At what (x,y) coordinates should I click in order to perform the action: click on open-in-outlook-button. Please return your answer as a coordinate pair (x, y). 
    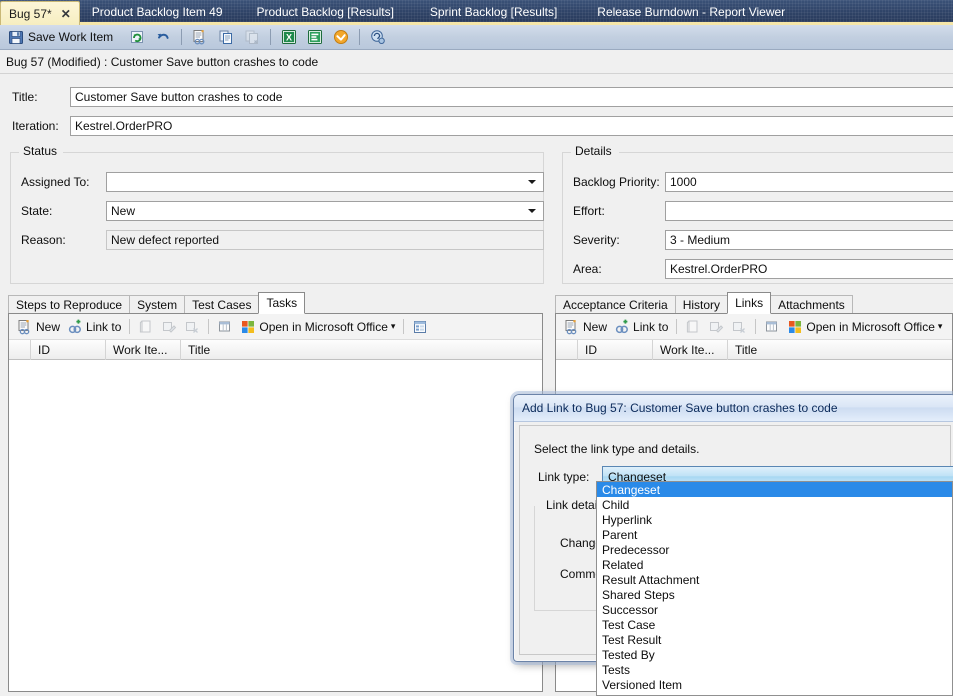
    Looking at the image, I should click on (341, 37).